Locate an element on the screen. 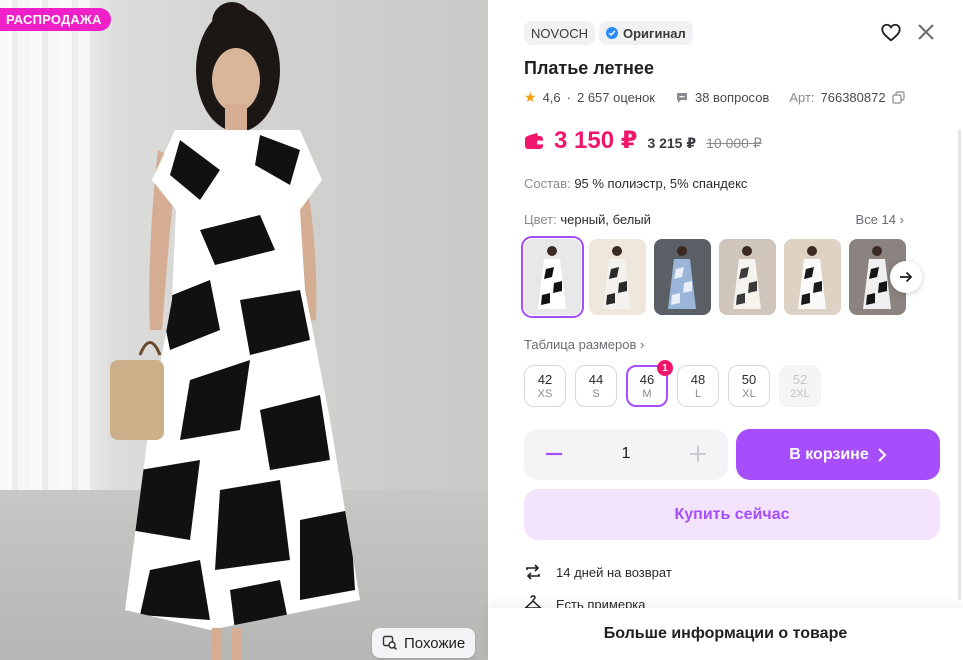 This screenshot has width=963, height=660. color-thumbnail-black-white-floral is located at coordinates (552, 277).